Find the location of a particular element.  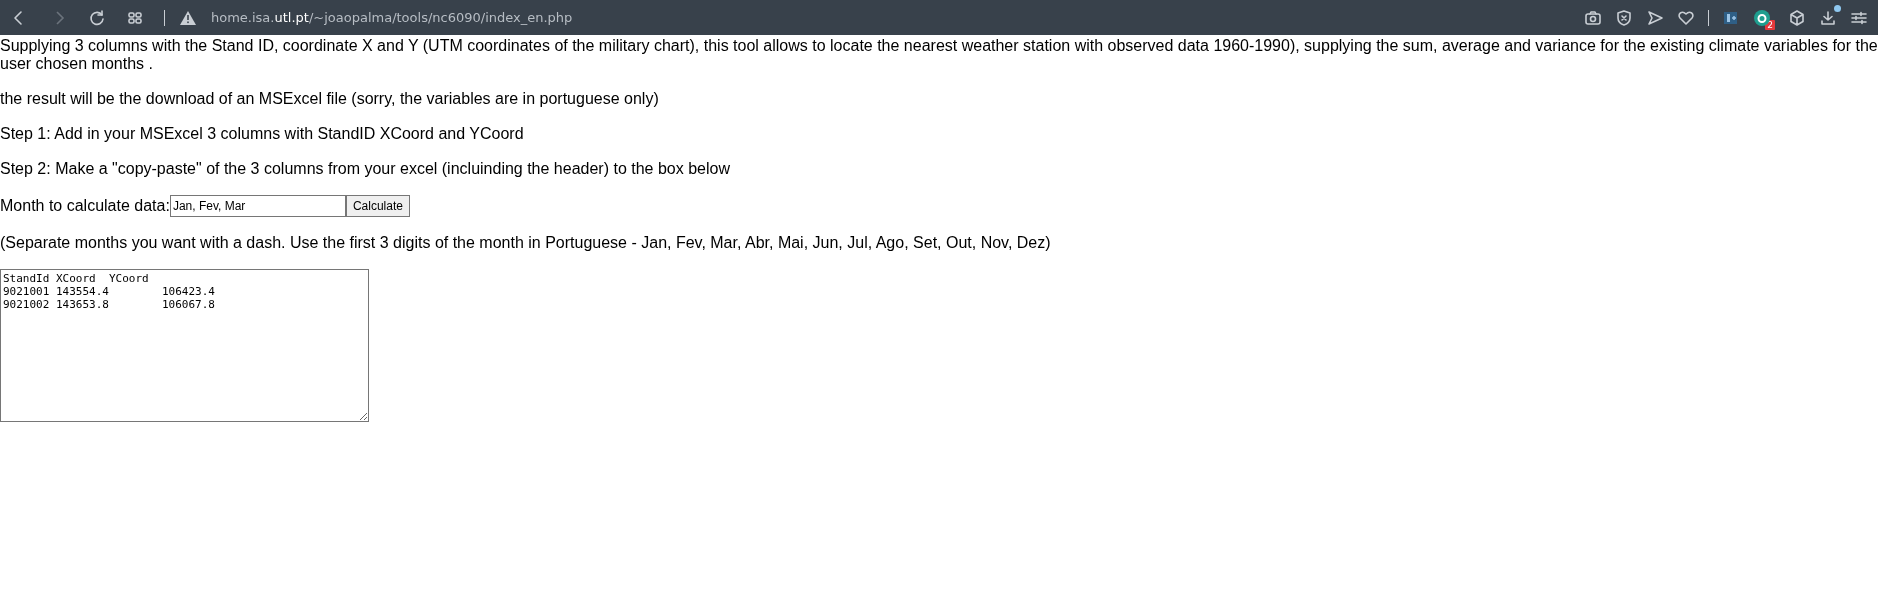

paragraph: the result will be the download of an MSExcel file (sorry, the variables are in portuguese only) is located at coordinates (330, 99).